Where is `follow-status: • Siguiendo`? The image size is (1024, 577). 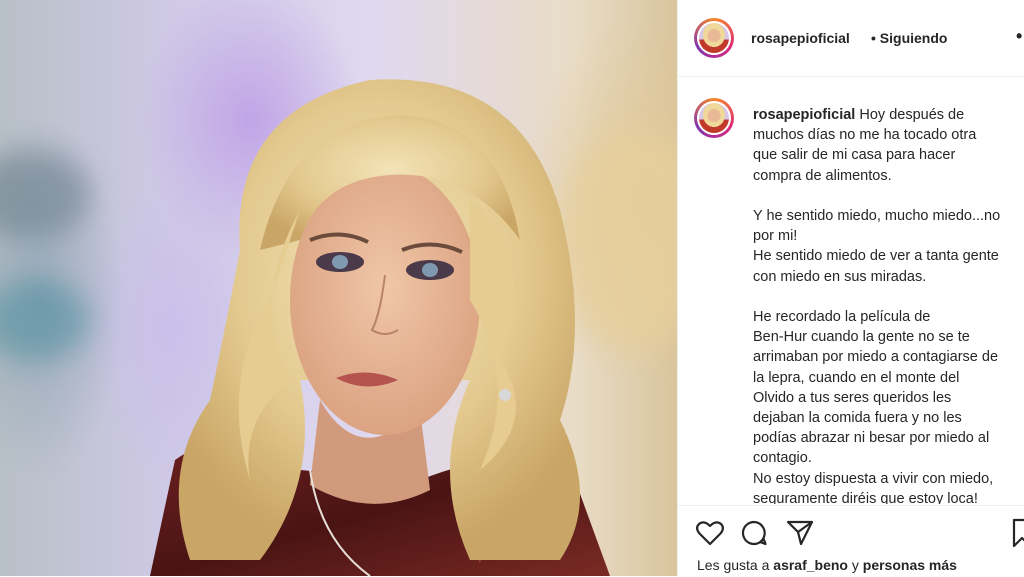
follow-status: • Siguiendo is located at coordinates (909, 38).